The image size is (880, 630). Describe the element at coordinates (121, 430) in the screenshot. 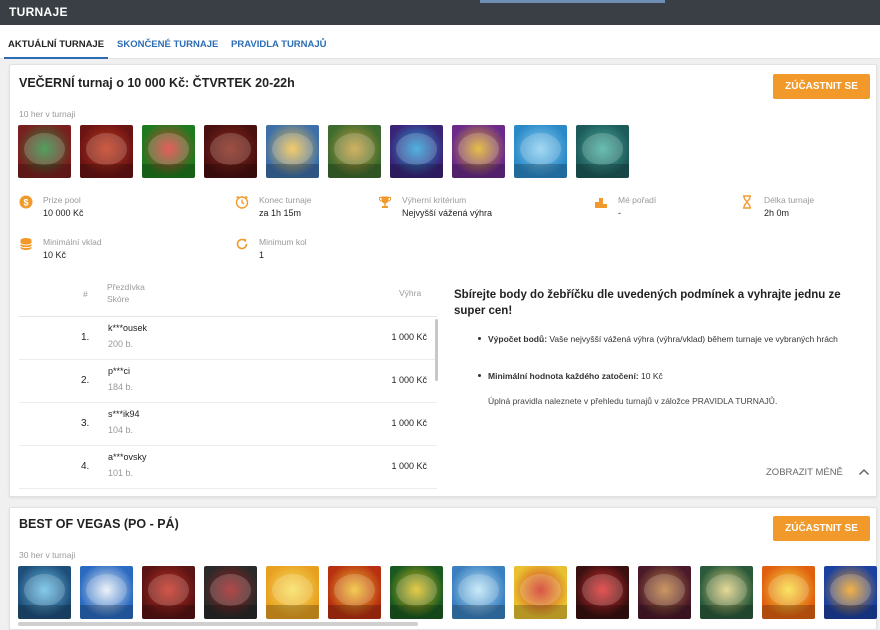

I see `score-cell: 104 b.` at that location.